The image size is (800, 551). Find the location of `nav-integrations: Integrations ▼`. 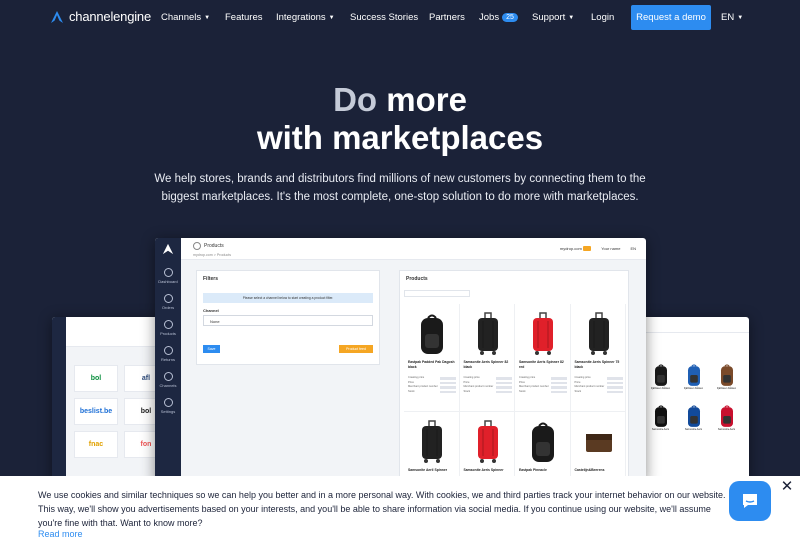

nav-integrations: Integrations ▼ is located at coordinates (305, 17).